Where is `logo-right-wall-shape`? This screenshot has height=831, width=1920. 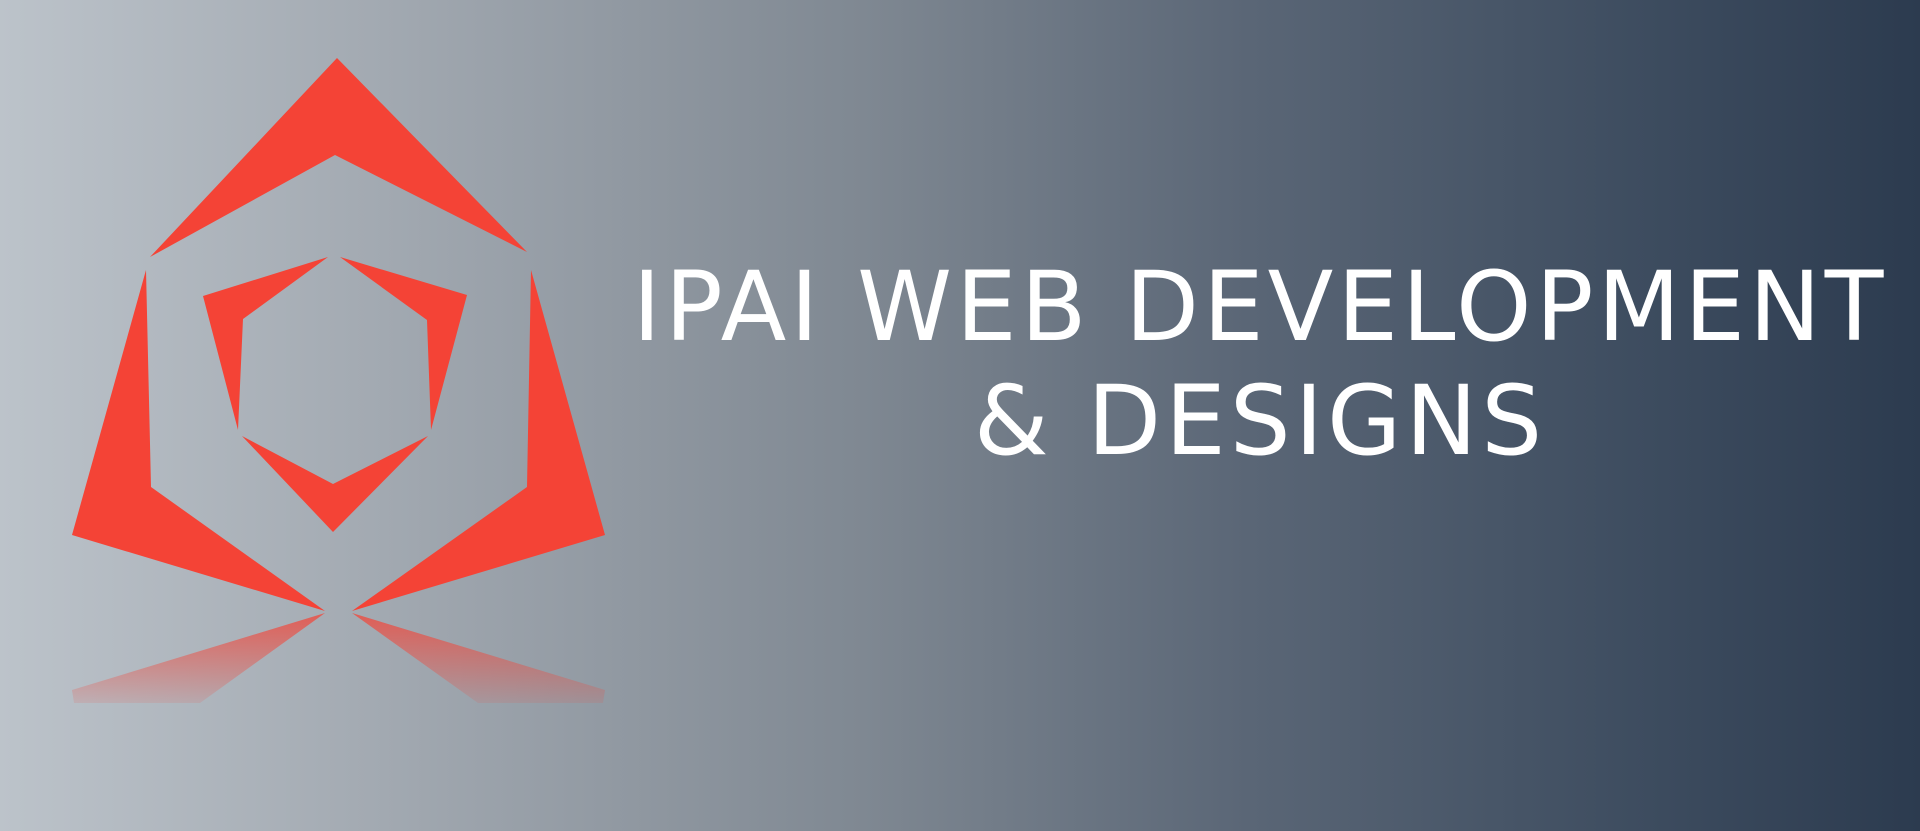 logo-right-wall-shape is located at coordinates (478, 440).